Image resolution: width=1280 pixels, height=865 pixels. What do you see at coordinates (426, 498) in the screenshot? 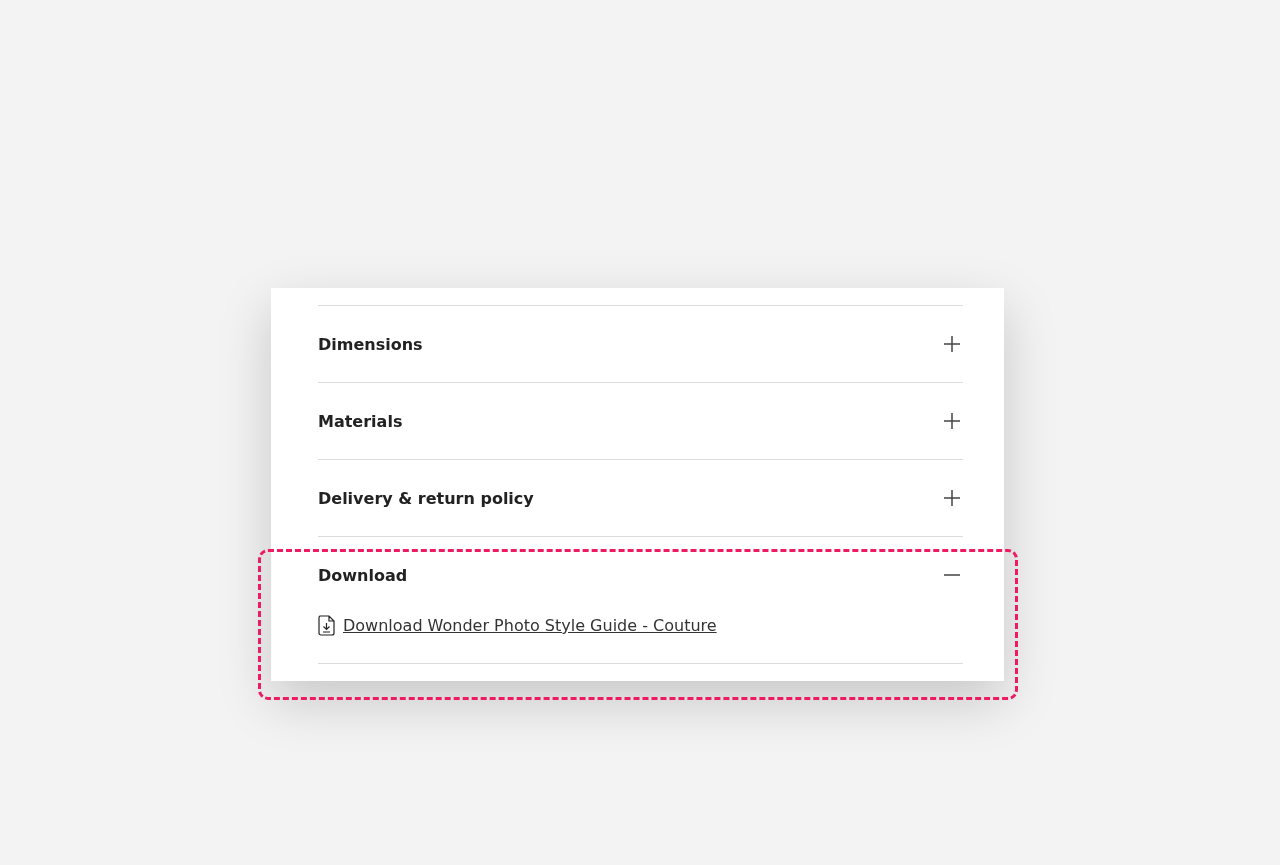
I see `section-title: Delivery & return policy` at bounding box center [426, 498].